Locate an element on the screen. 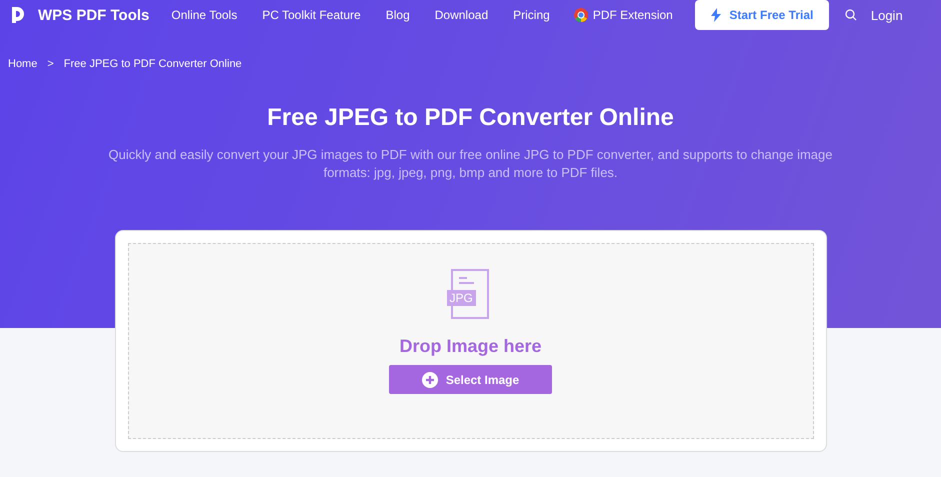  browser-icon is located at coordinates (580, 15).